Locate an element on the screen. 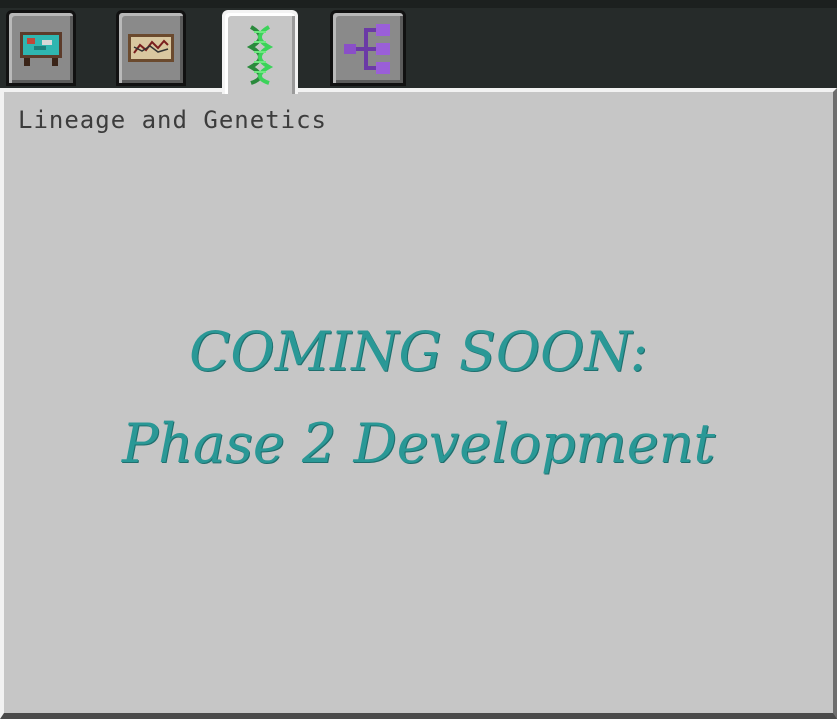 Image resolution: width=837 pixels, height=719 pixels. scroll-chart-icon is located at coordinates (151, 48).